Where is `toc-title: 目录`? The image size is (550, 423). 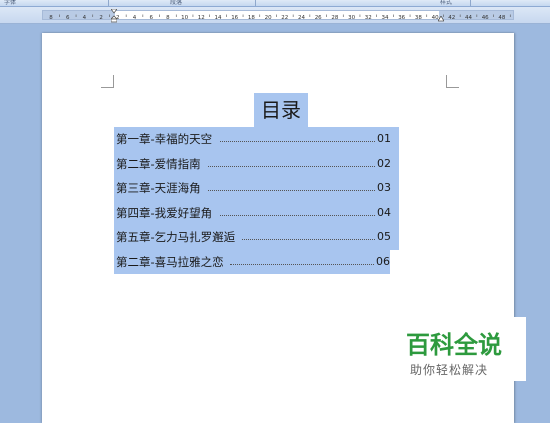 toc-title: 目录 is located at coordinates (281, 110).